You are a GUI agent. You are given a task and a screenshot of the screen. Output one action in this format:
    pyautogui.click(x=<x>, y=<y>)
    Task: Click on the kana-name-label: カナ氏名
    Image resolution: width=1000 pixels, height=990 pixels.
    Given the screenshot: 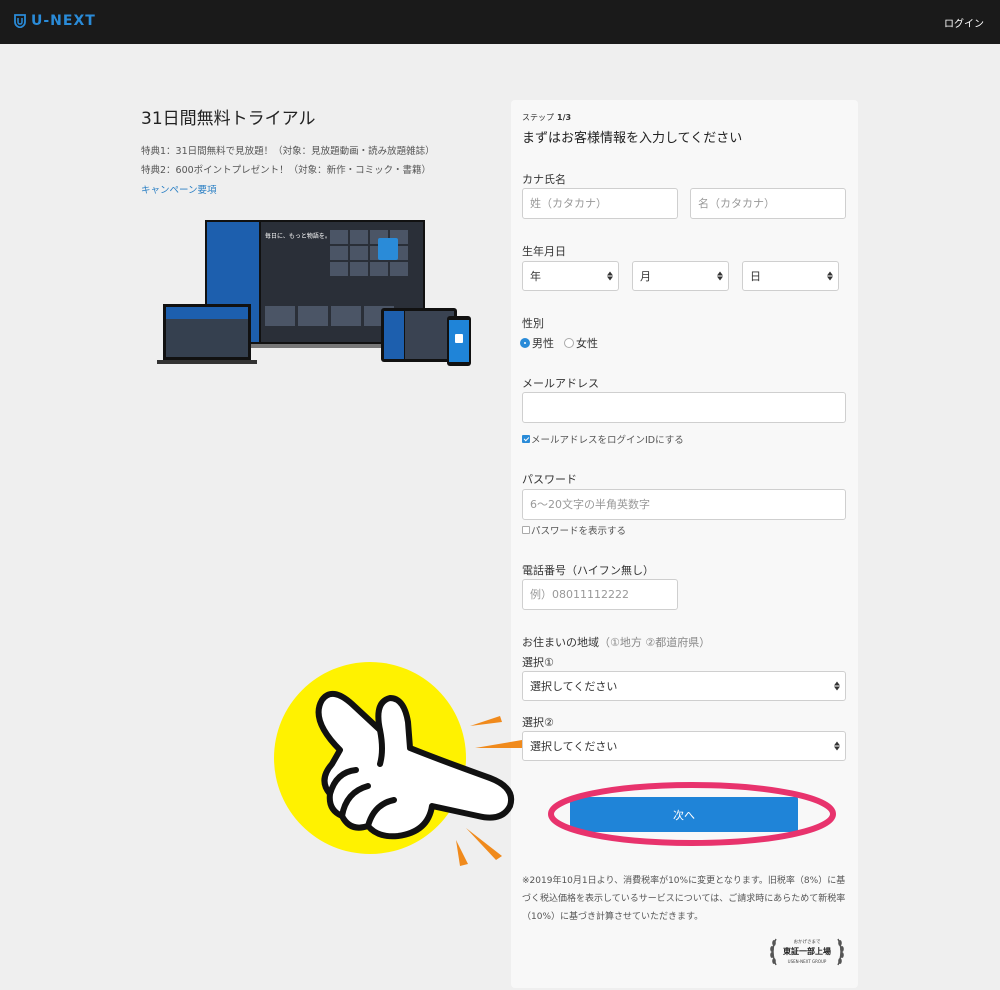 What is the action you would take?
    pyautogui.click(x=544, y=179)
    